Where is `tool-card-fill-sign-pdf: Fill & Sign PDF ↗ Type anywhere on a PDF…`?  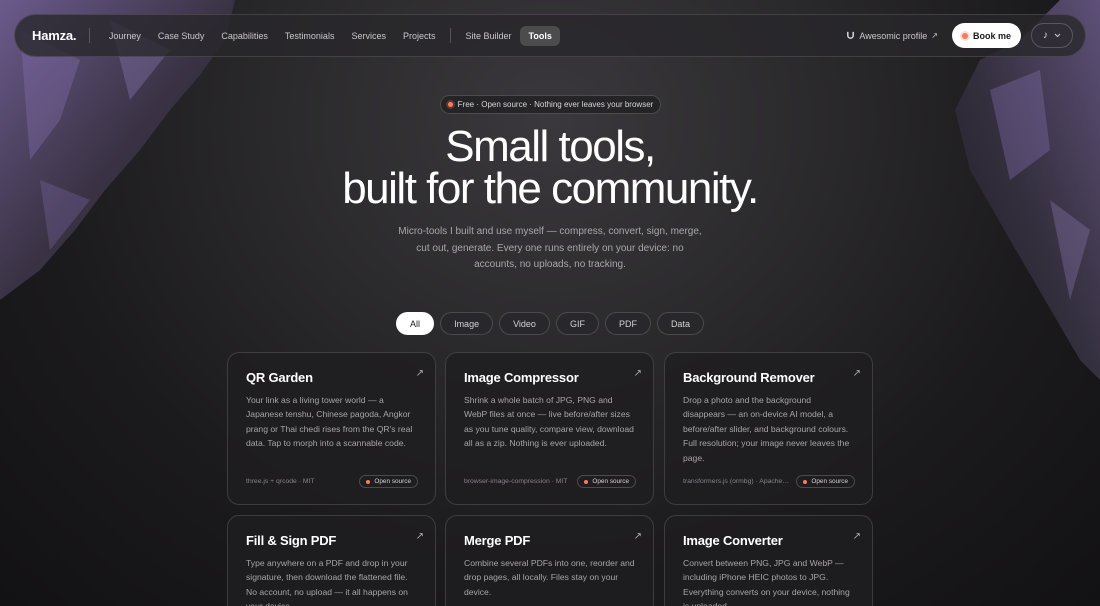 tool-card-fill-sign-pdf: Fill & Sign PDF ↗ Type anywhere on a PDF… is located at coordinates (331, 560).